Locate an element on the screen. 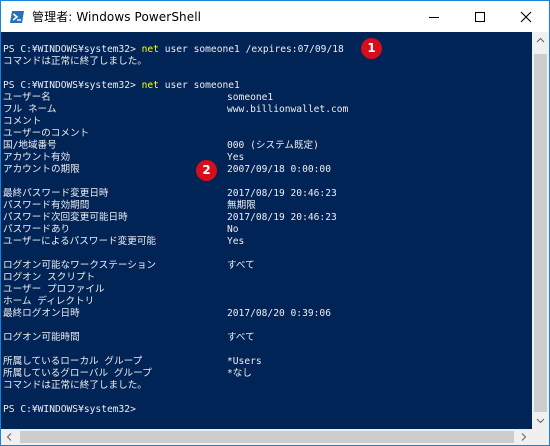 Image resolution: width=550 pixels, height=446 pixels. horizontal-scrollbar is located at coordinates (266, 437).